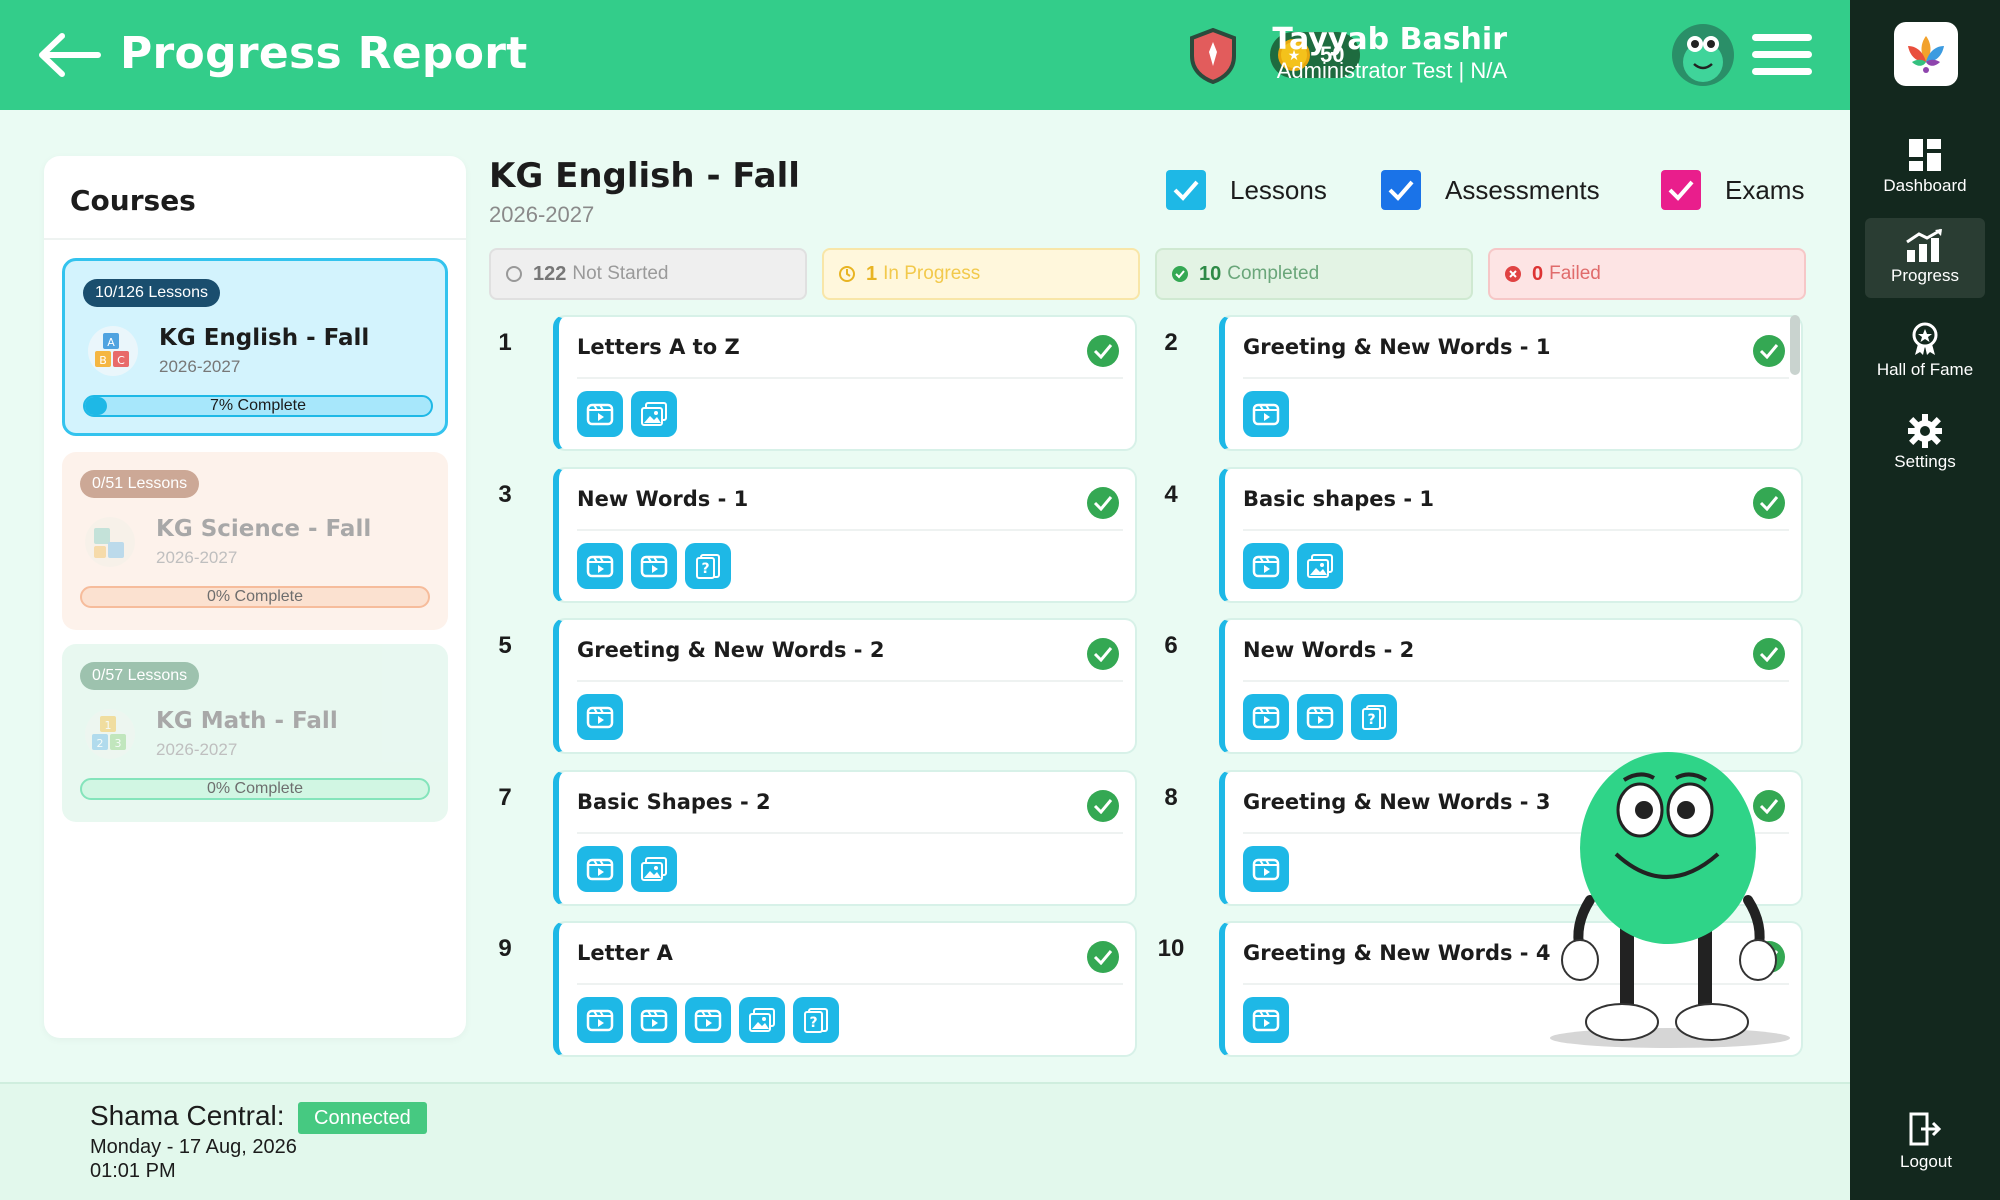 The image size is (2000, 1200). What do you see at coordinates (1186, 190) in the screenshot?
I see `checkbox-lessons` at bounding box center [1186, 190].